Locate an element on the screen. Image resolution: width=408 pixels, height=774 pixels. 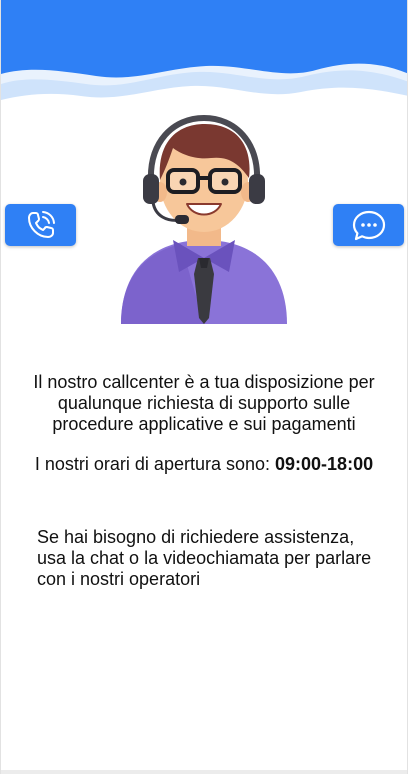
chat-button is located at coordinates (368, 225).